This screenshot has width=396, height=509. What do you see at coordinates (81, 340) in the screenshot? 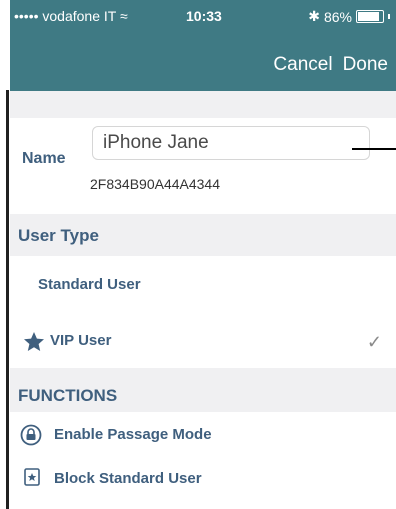
I see `vip-user-label: VIP User` at bounding box center [81, 340].